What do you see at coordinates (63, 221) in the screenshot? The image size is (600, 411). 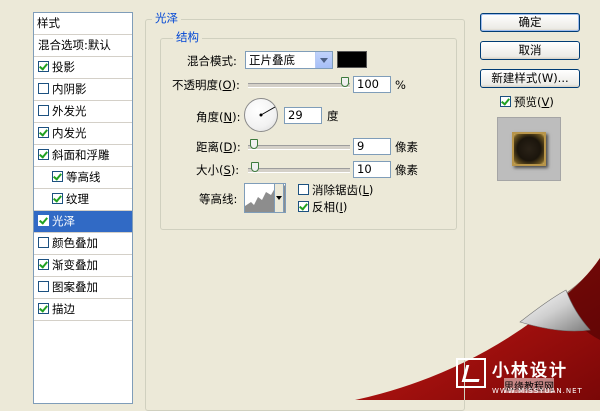 I see `style-label: 光泽` at bounding box center [63, 221].